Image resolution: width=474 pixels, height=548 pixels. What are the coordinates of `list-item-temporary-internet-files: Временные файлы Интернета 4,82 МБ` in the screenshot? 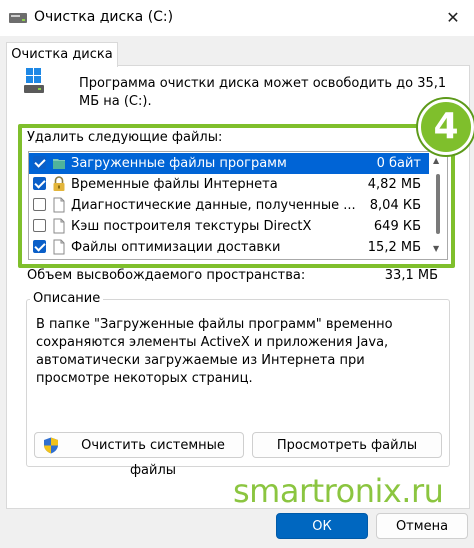 It's located at (229, 184).